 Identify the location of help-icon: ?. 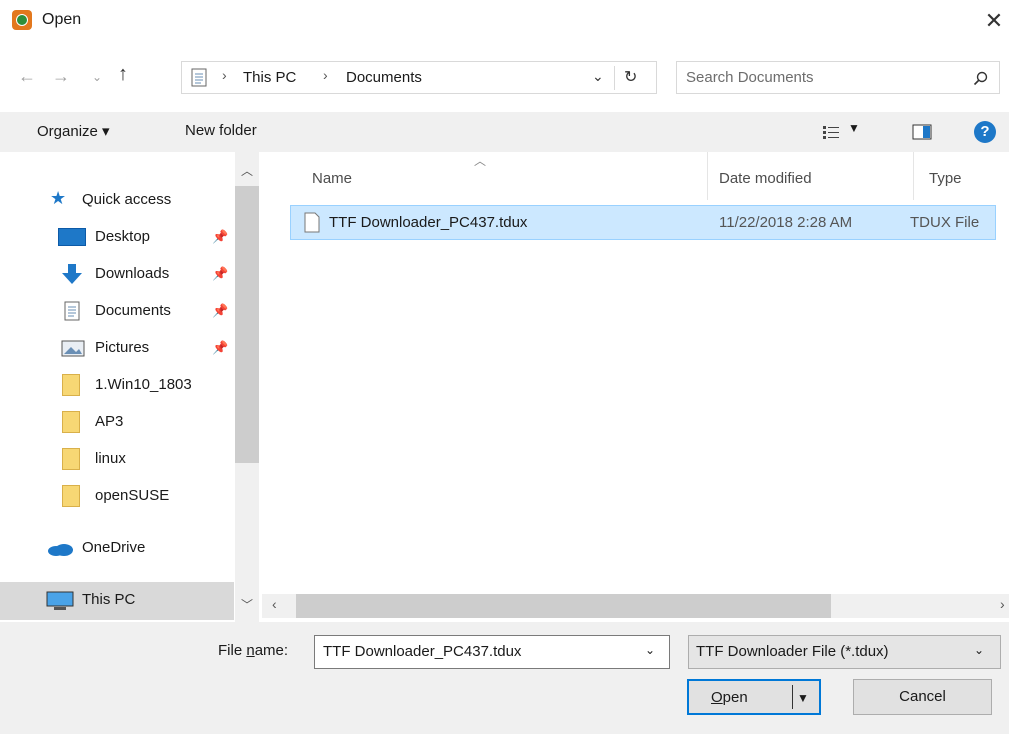
(985, 132).